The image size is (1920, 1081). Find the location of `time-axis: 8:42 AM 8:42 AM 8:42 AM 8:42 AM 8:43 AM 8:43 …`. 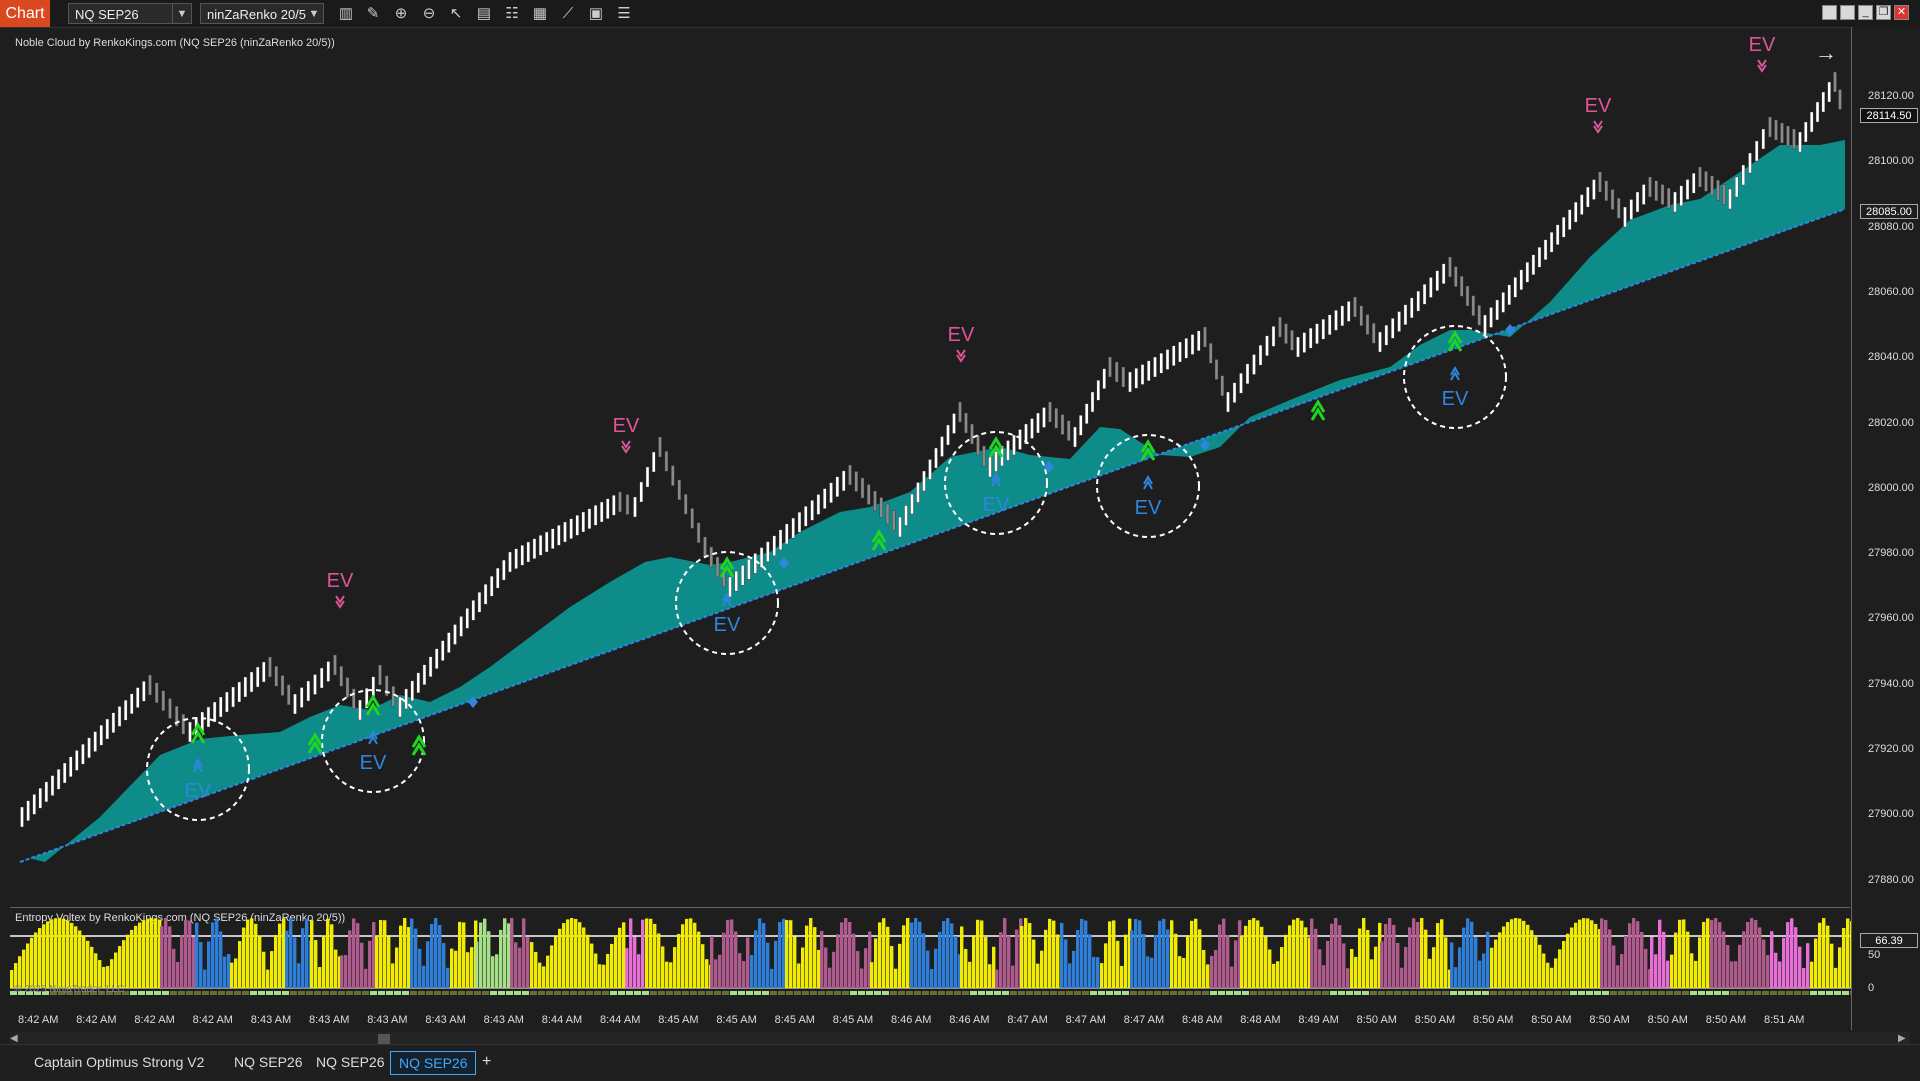

time-axis: 8:42 AM 8:42 AM 8:42 AM 8:42 AM 8:43 AM 8:43 … is located at coordinates (930, 1020).